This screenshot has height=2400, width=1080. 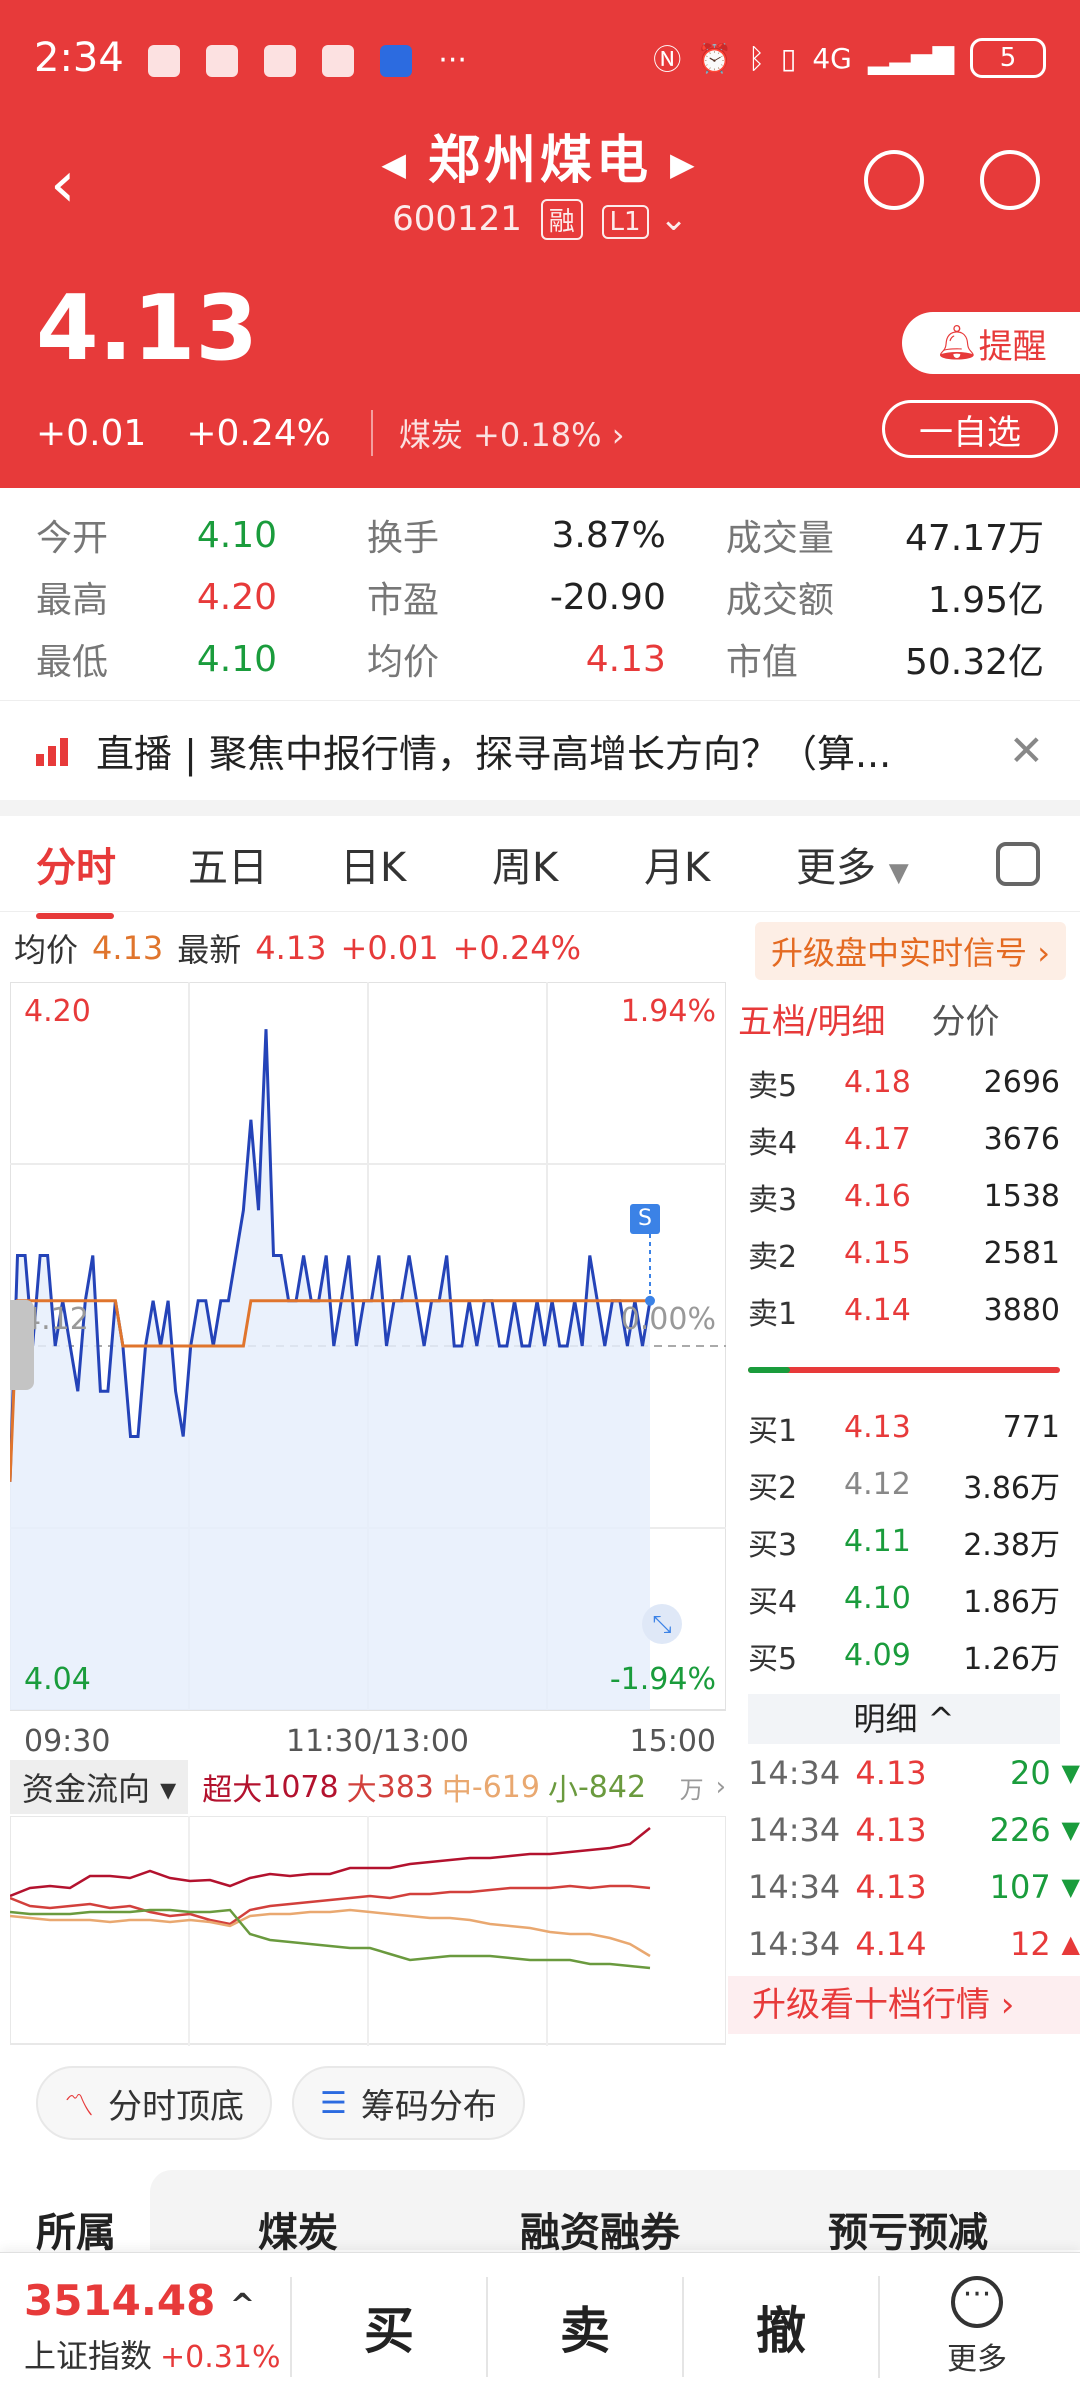 I want to click on detail-toggle: 明细 ^, so click(x=904, y=1719).